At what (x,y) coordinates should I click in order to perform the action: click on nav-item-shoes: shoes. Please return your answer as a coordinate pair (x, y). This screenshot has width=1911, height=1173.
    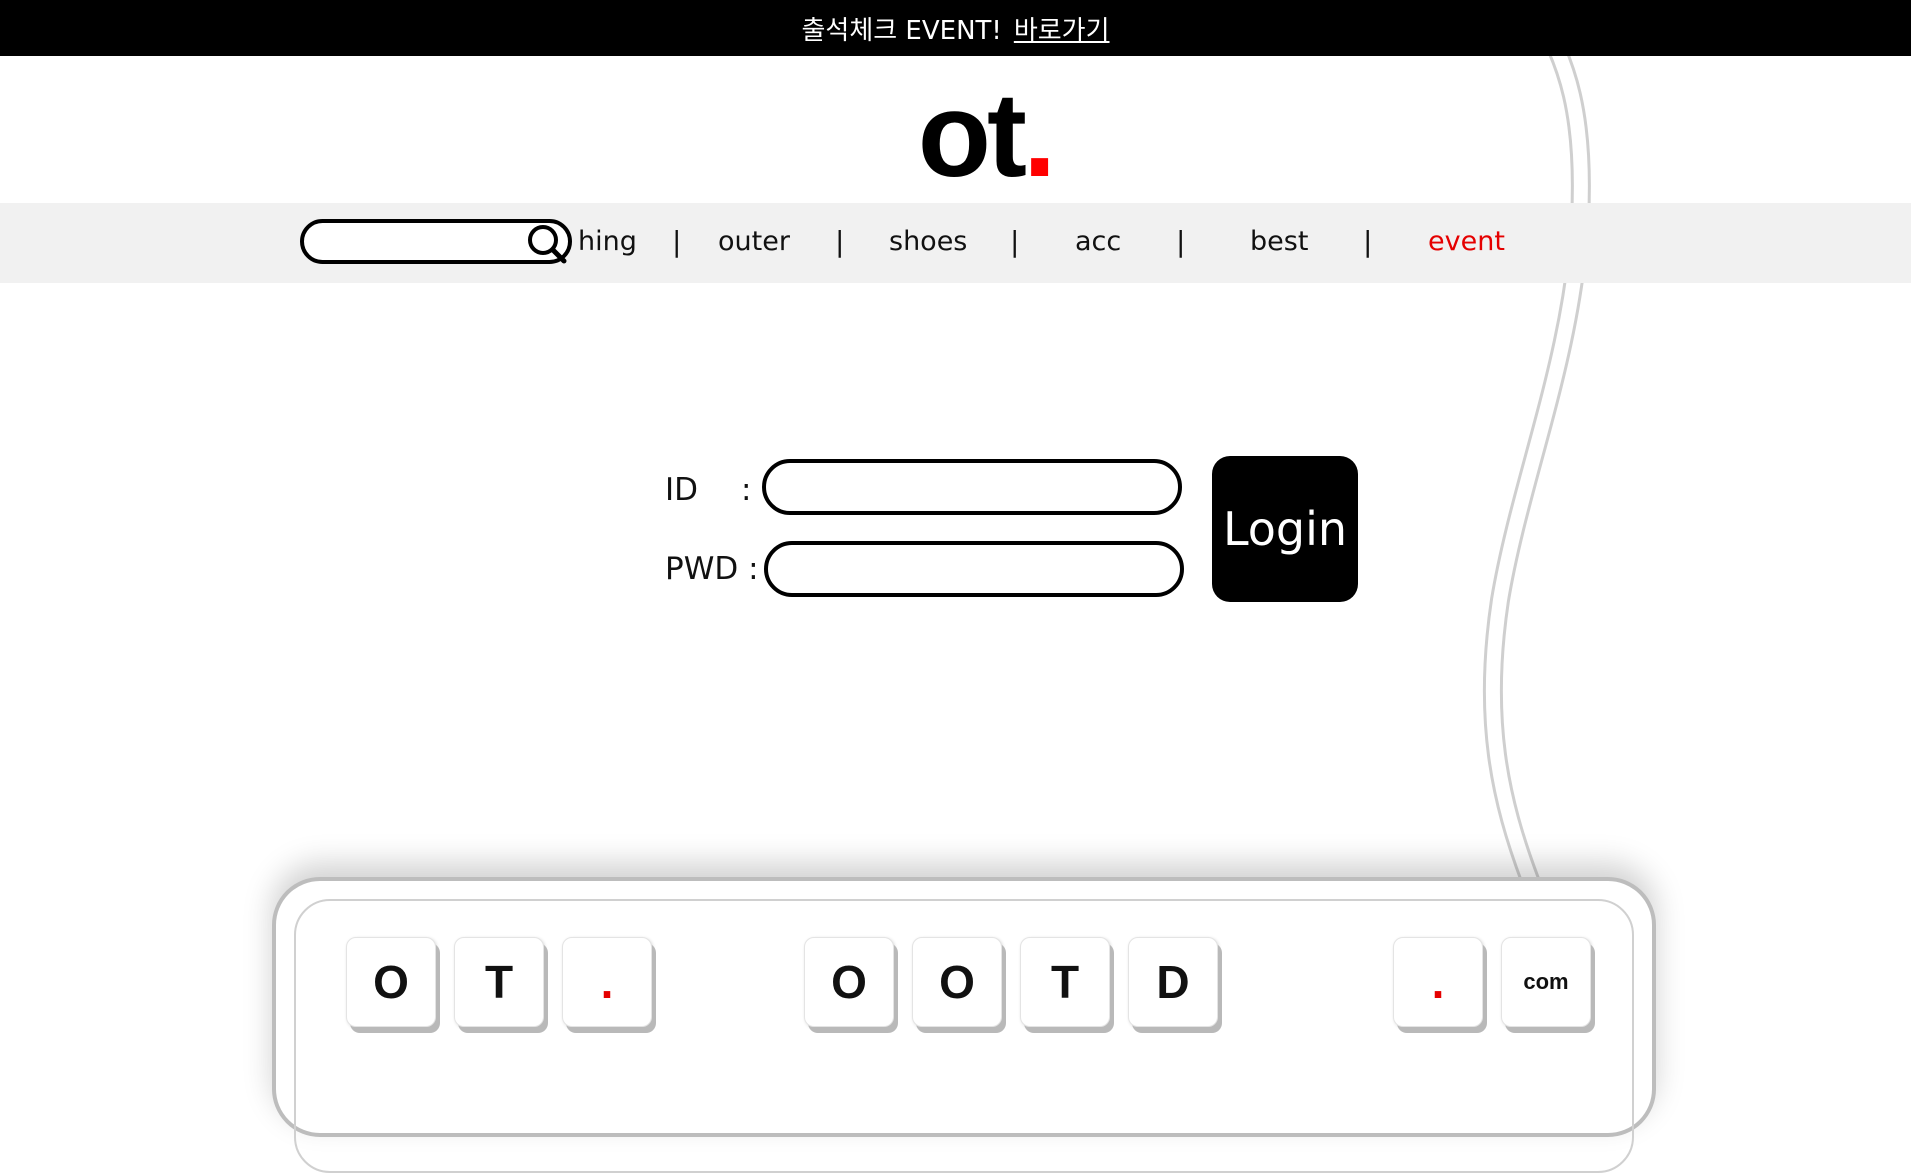
    Looking at the image, I should click on (928, 242).